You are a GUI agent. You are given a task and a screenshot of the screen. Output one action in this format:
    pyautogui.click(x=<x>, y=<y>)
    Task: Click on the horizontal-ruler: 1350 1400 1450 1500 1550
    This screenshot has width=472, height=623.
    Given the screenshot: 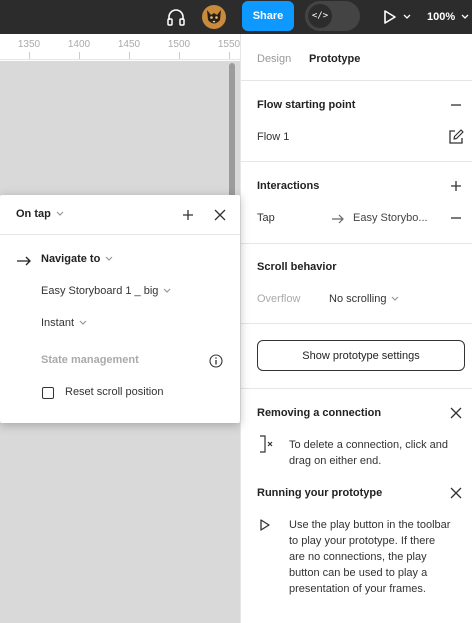 What is the action you would take?
    pyautogui.click(x=120, y=47)
    